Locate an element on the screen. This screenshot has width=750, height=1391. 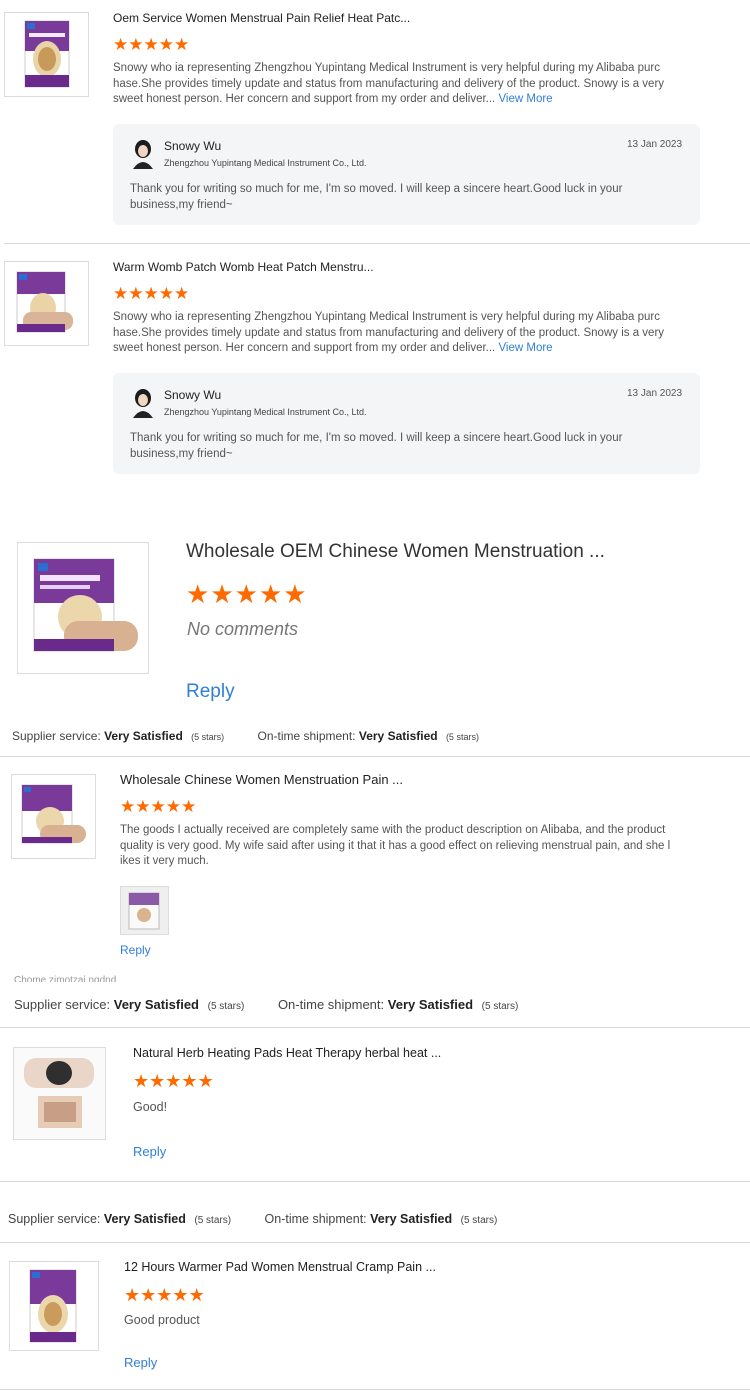
review-comment: Good product is located at coordinates (162, 1320).